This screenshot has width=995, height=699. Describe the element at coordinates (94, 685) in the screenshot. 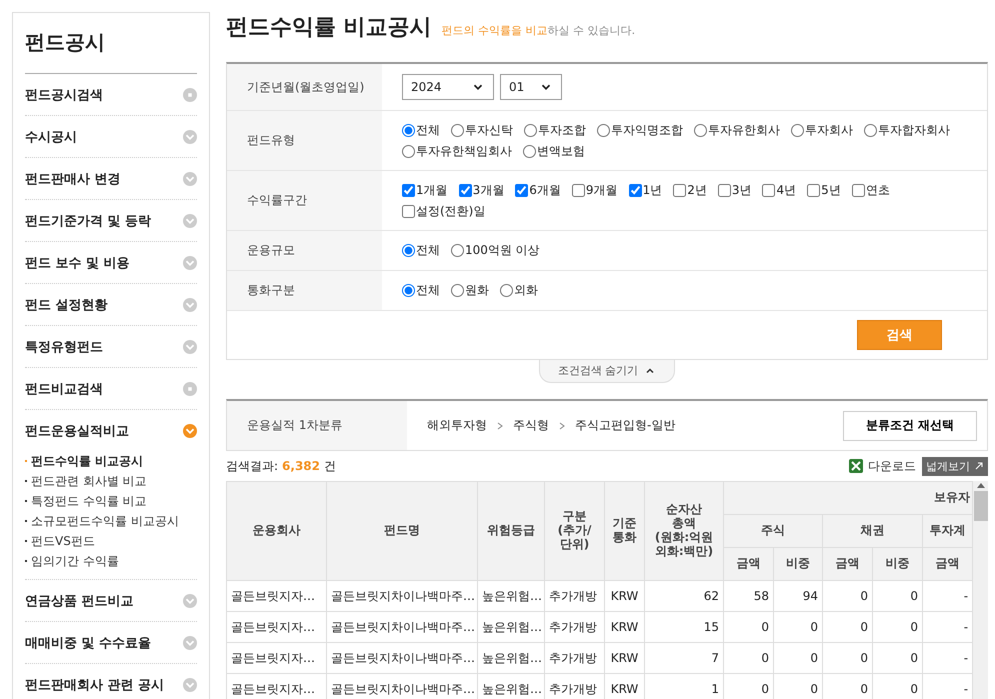

I see `sidebar-item: 펀드판매회사 관련 공시` at that location.